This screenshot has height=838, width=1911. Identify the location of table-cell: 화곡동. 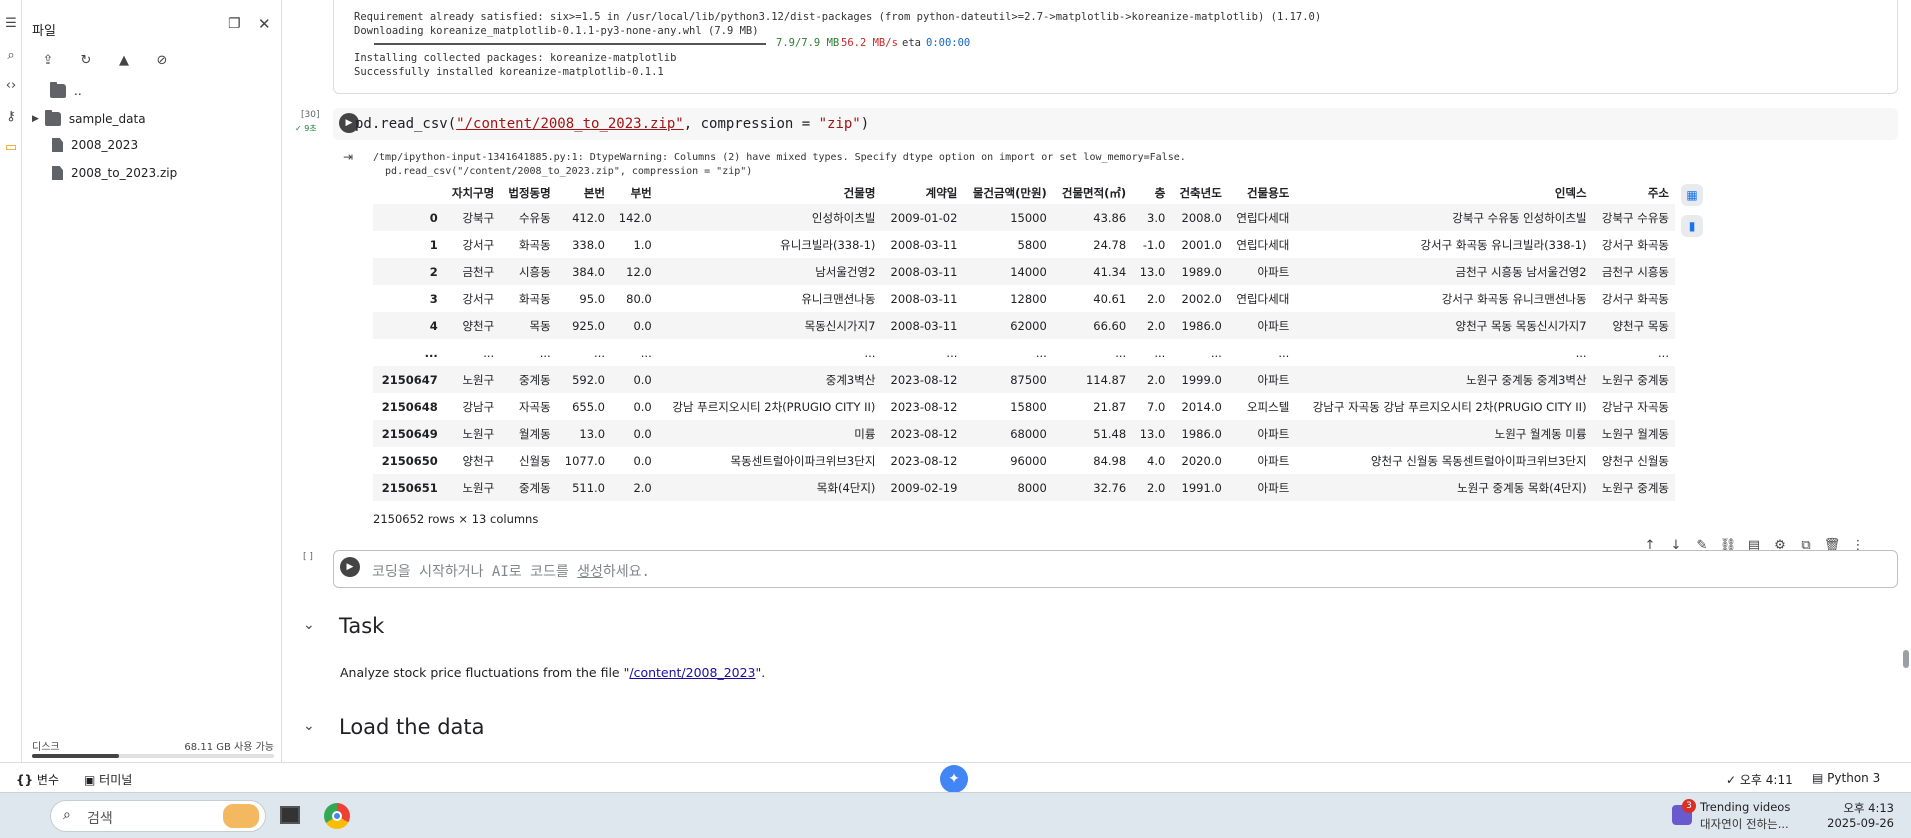
(534, 244).